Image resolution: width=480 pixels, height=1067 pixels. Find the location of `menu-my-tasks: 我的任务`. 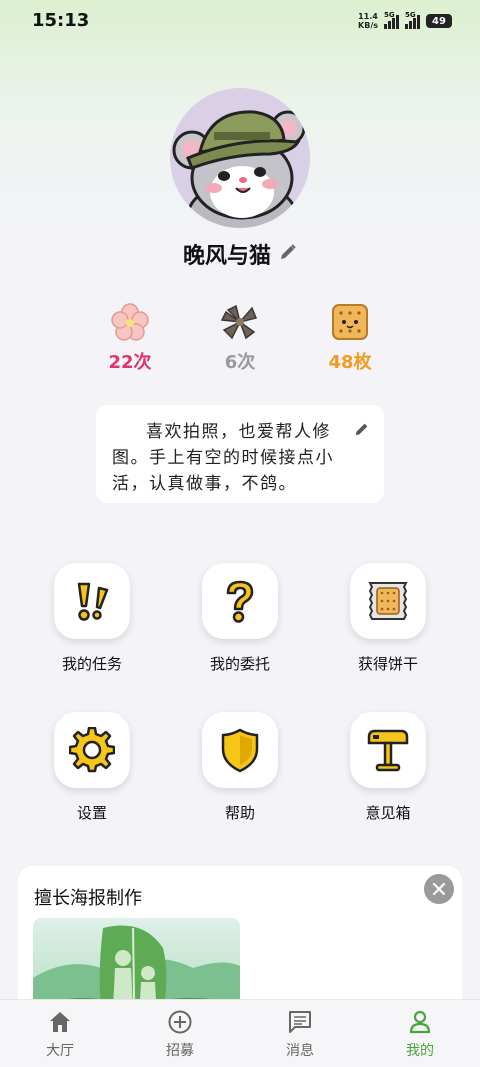

menu-my-tasks: 我的任务 is located at coordinates (92, 618).